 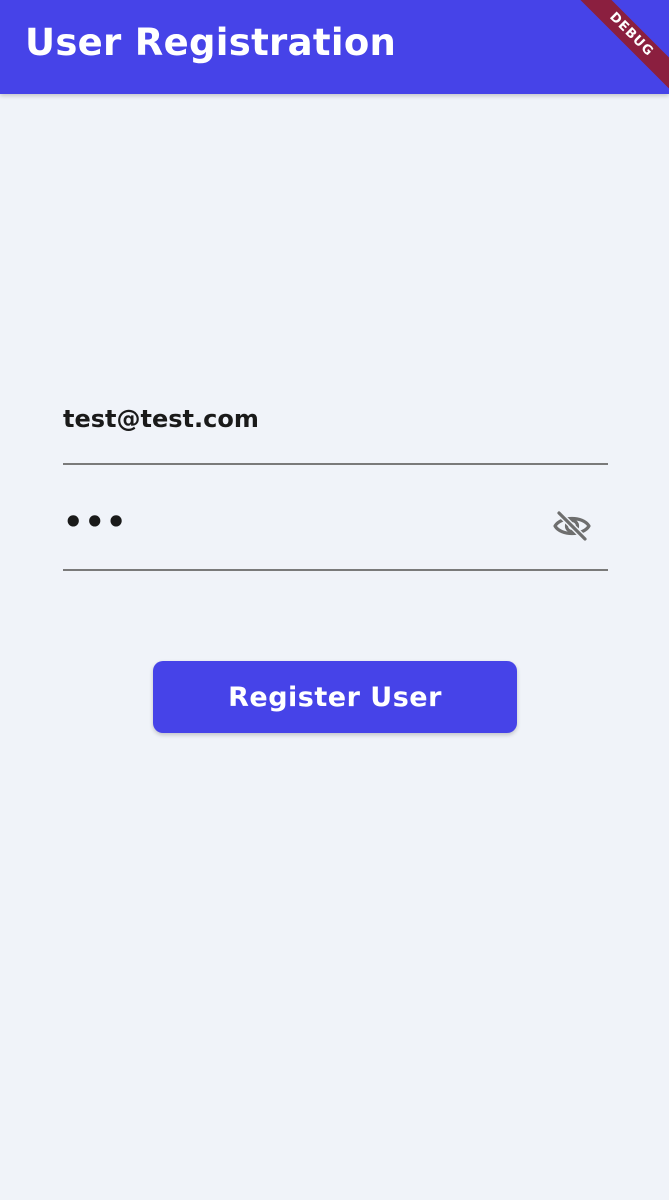 I want to click on password-field: •••, so click(x=335, y=535).